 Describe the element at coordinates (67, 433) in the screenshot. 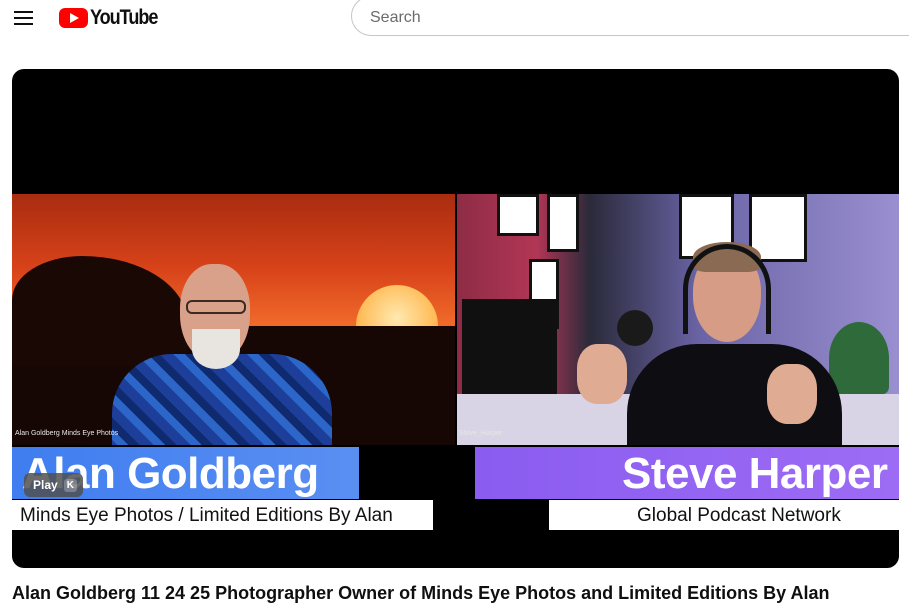

I see `left-camera-tag: Alan Goldberg Minds Eye Photos` at that location.